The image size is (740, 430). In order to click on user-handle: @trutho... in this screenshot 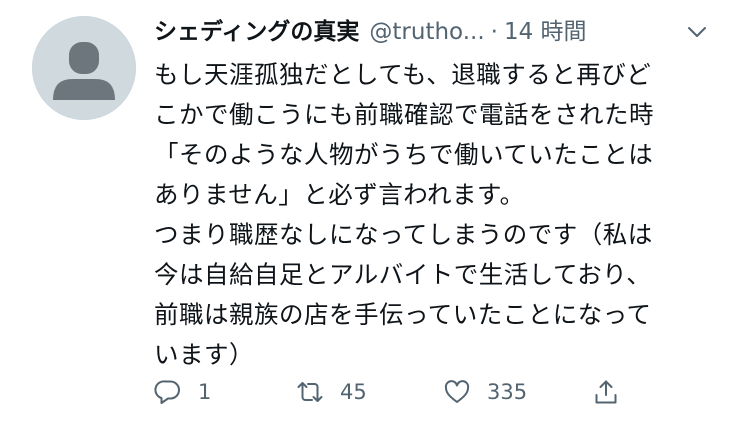, I will do `click(426, 32)`.